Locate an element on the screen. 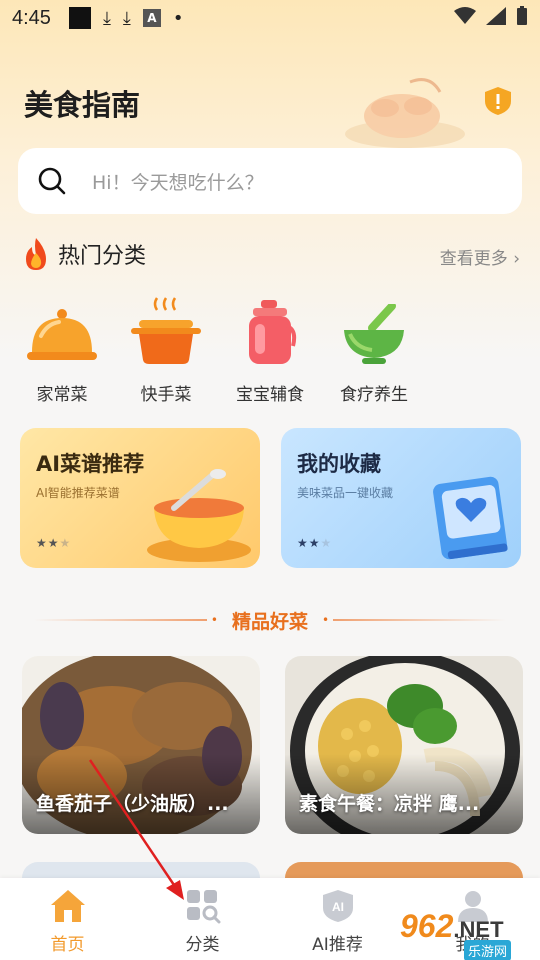  app-title: 美食指南 is located at coordinates (82, 105).